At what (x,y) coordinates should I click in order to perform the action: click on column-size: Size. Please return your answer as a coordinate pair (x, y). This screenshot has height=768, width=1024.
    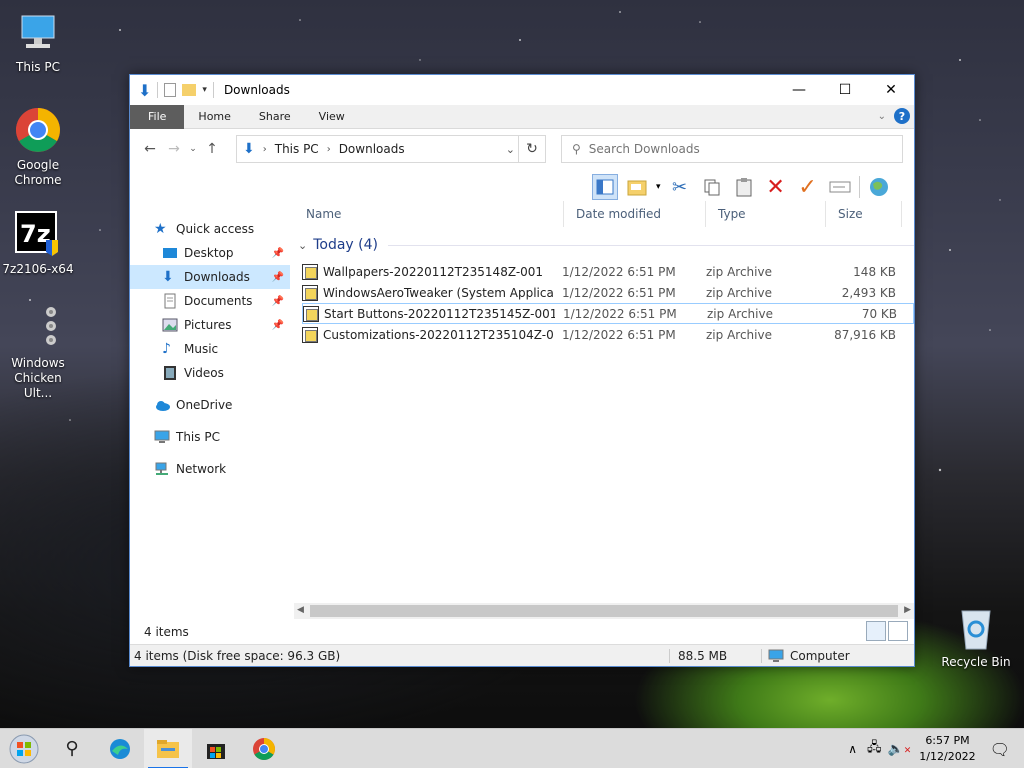
    Looking at the image, I should click on (864, 214).